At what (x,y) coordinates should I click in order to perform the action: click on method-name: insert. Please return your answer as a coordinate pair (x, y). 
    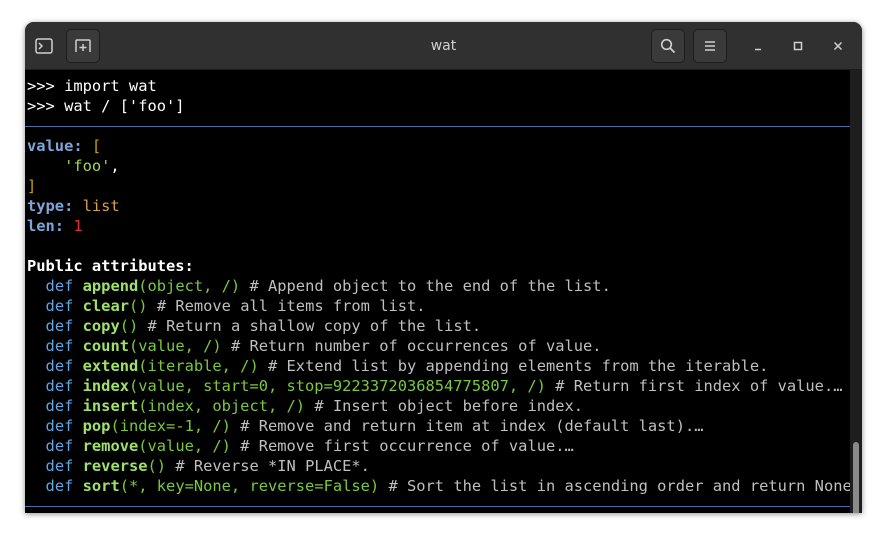
    Looking at the image, I should click on (110, 406).